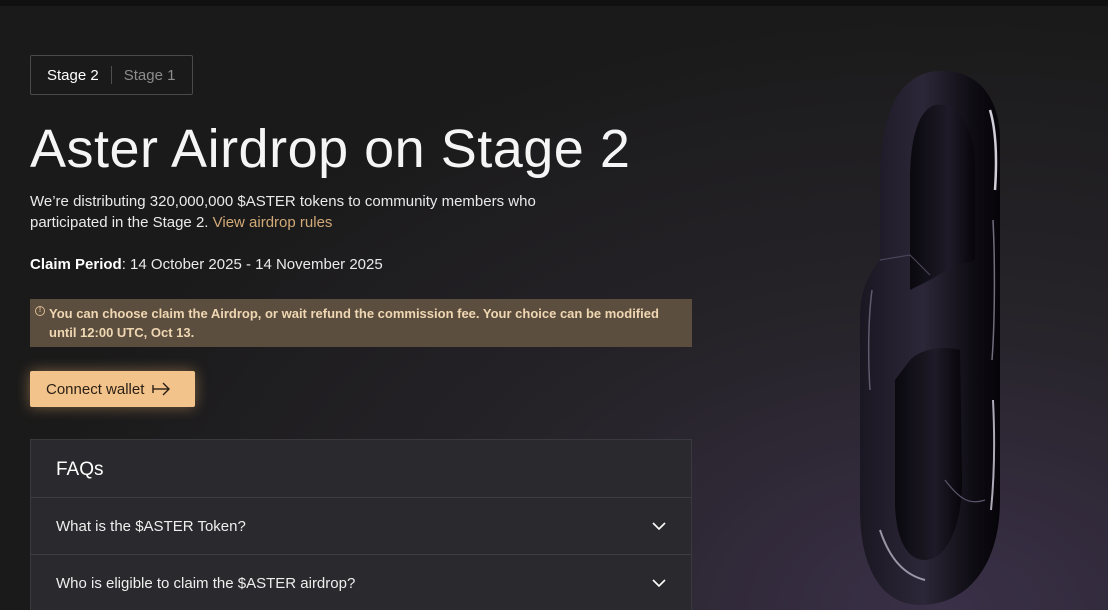  What do you see at coordinates (330, 149) in the screenshot?
I see `page-title: Aster Airdrop on Stage 2` at bounding box center [330, 149].